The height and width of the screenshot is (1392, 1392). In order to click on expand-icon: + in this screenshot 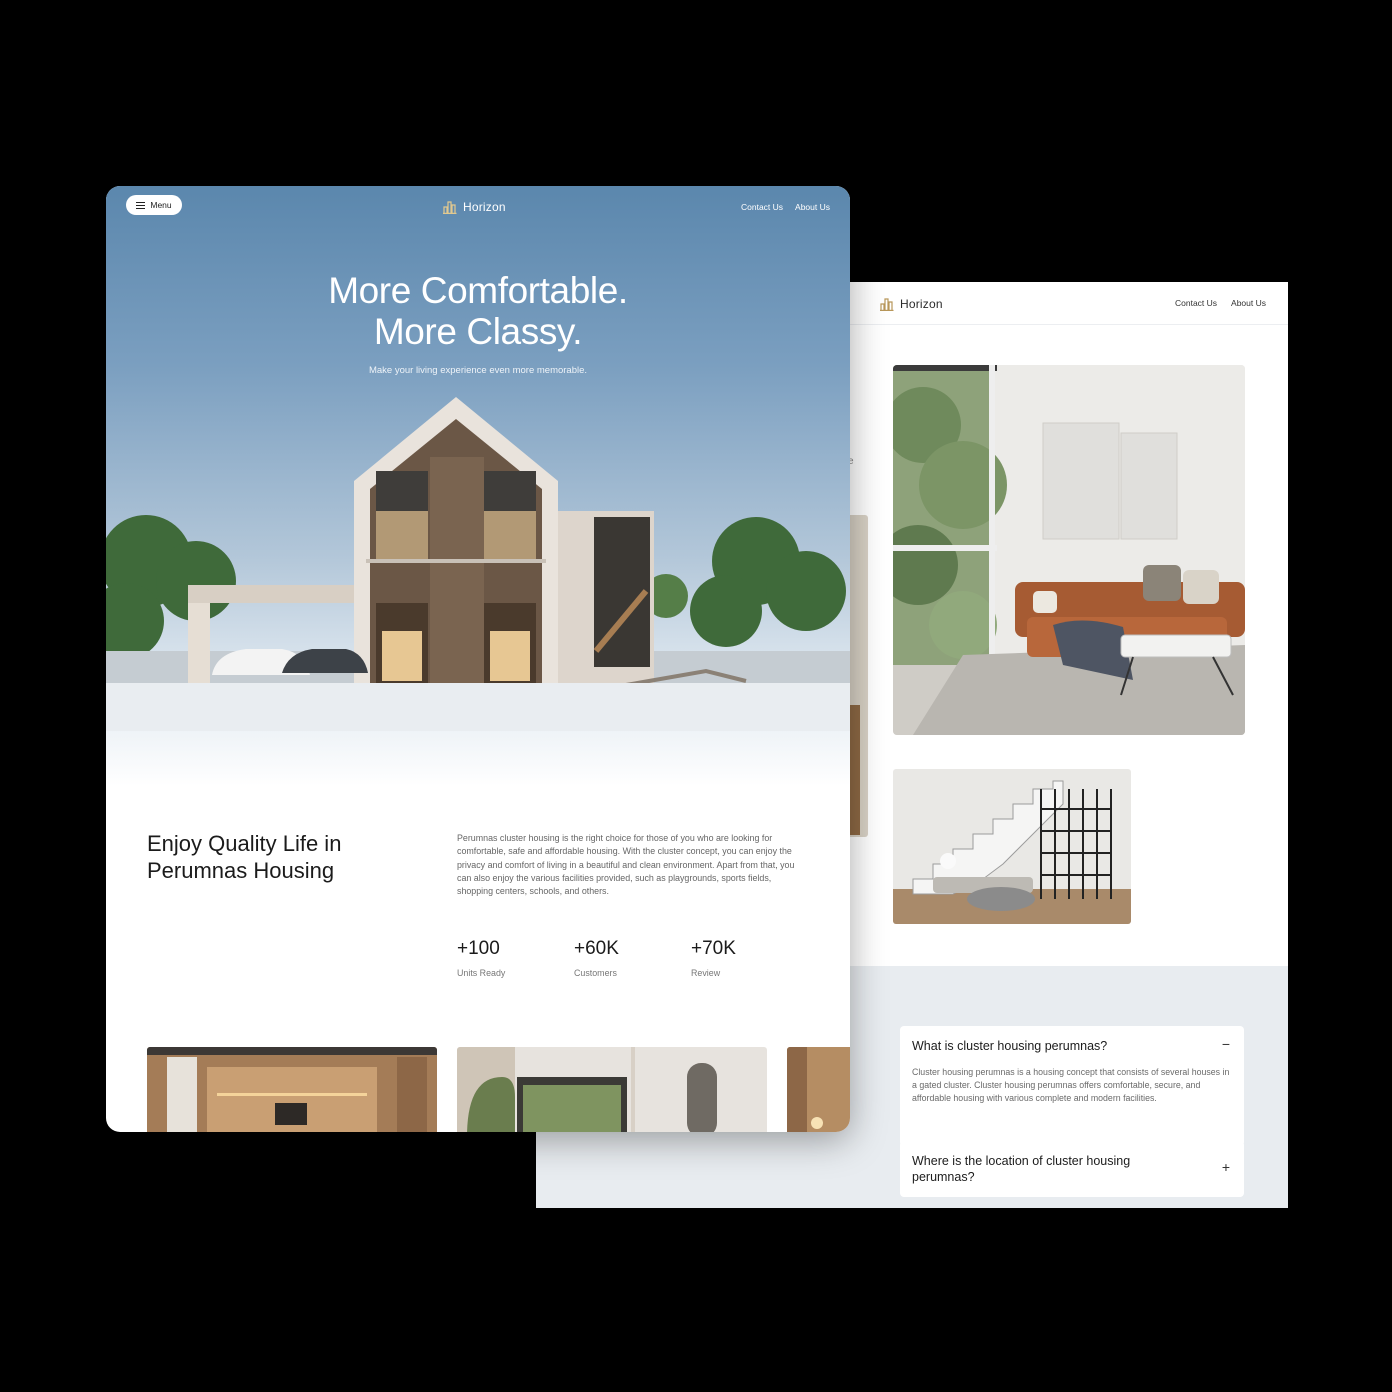, I will do `click(1226, 1167)`.